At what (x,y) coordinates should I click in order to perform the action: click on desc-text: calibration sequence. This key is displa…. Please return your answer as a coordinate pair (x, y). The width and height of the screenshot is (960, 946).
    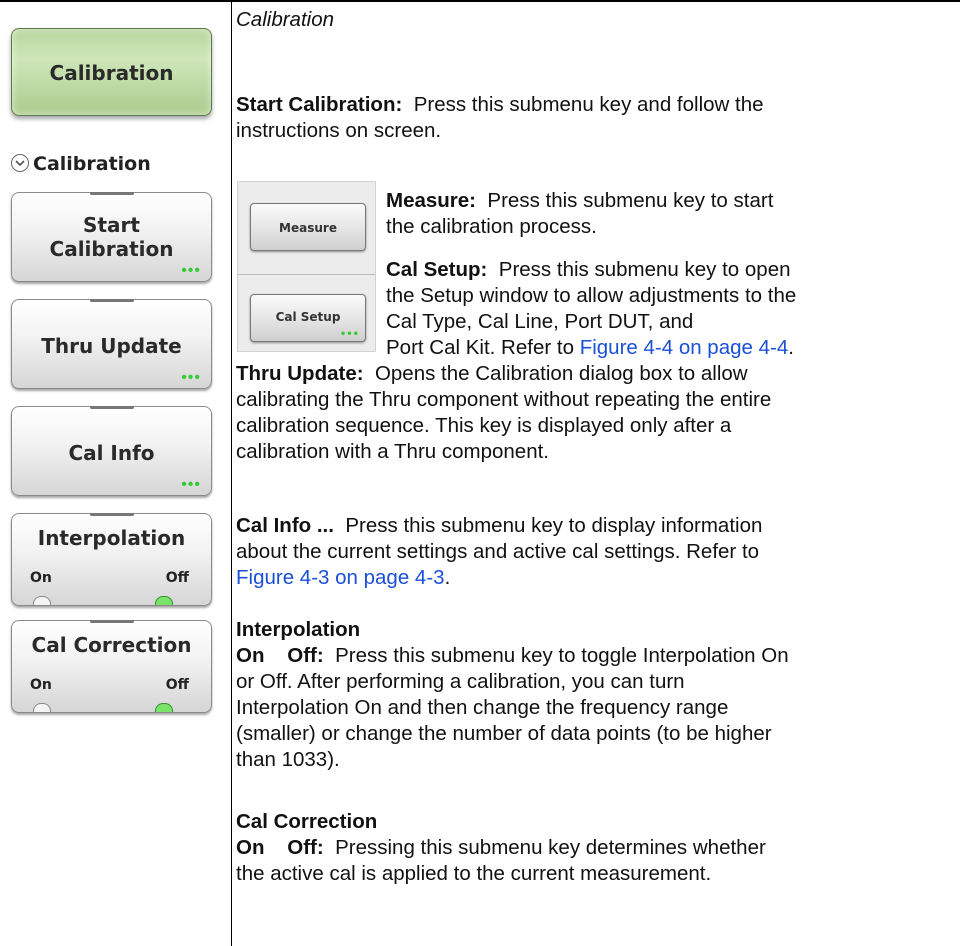
    Looking at the image, I should click on (484, 425).